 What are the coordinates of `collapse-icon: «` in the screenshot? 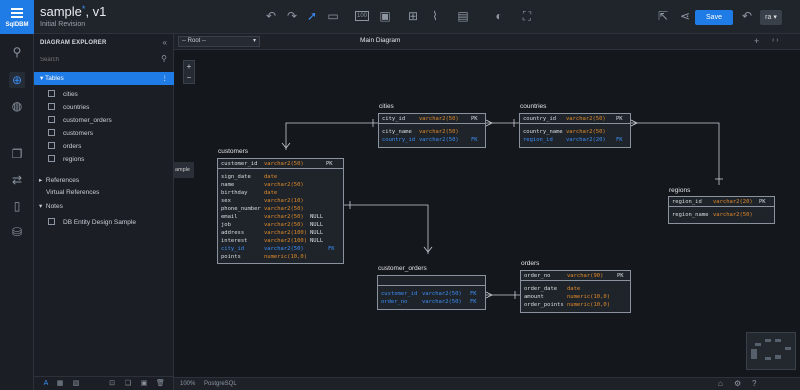 It's located at (165, 42).